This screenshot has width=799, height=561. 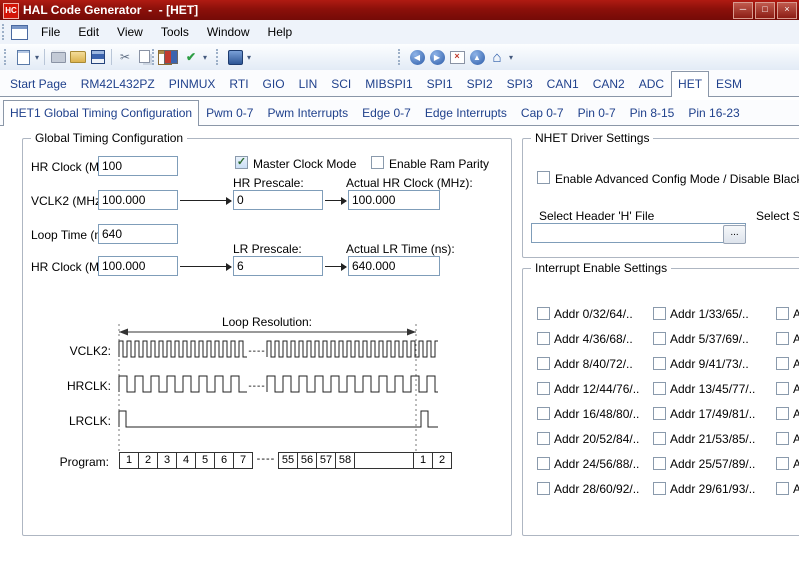 What do you see at coordinates (563, 83) in the screenshot?
I see `tab-can1: CAN1` at bounding box center [563, 83].